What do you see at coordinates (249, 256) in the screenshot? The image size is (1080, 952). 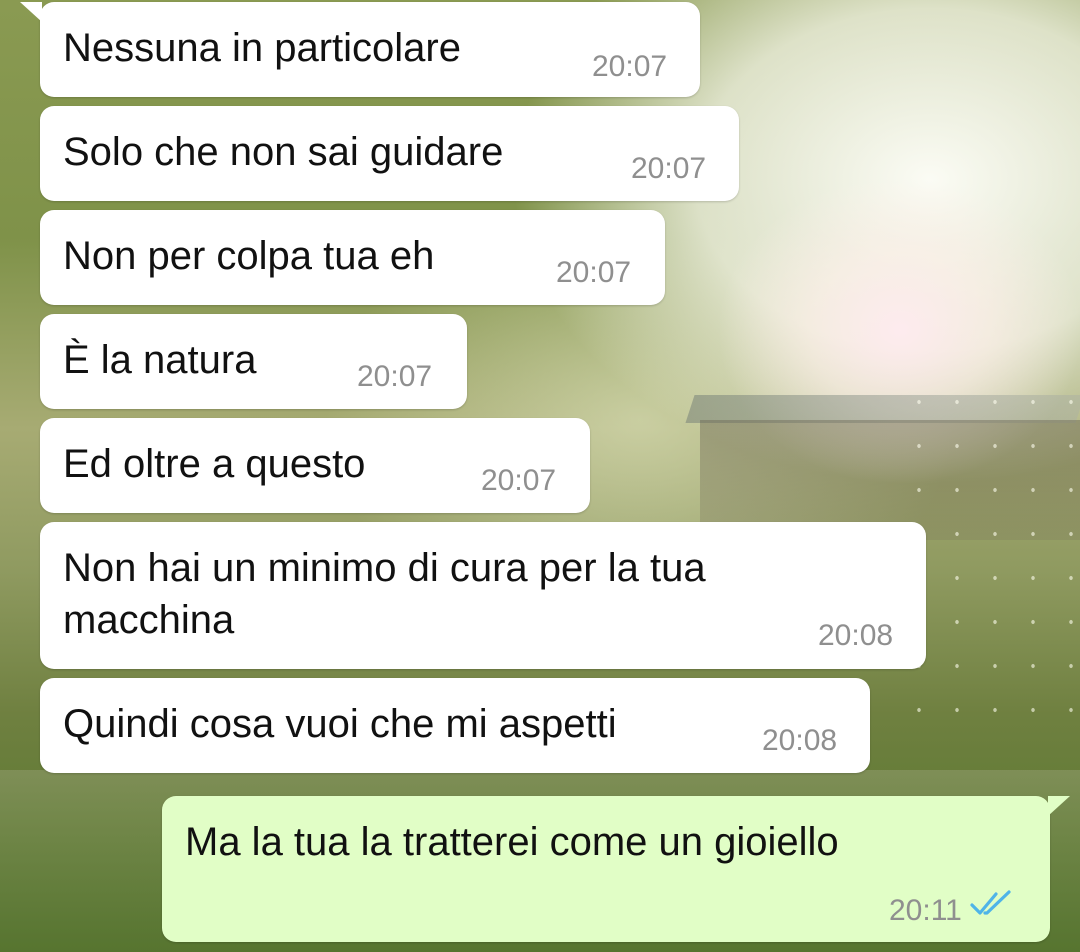 I see `message-text: Non per colpa tua eh` at bounding box center [249, 256].